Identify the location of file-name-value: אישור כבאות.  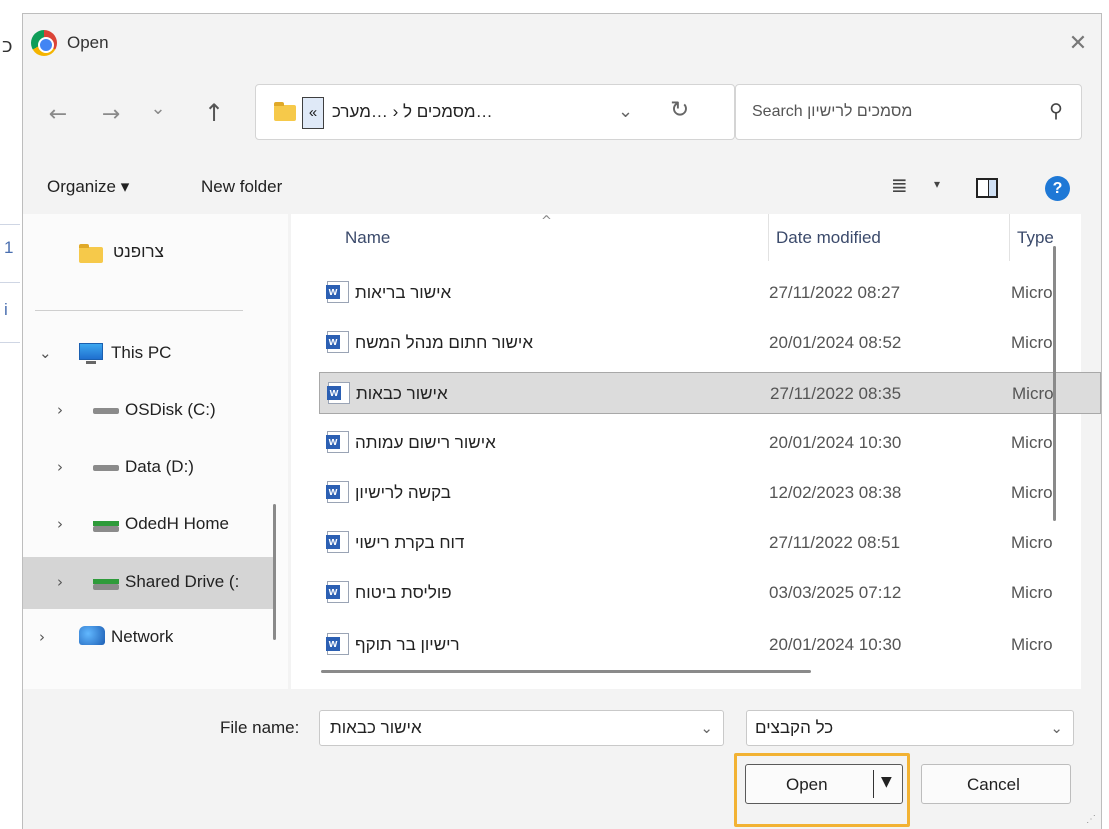
(376, 728).